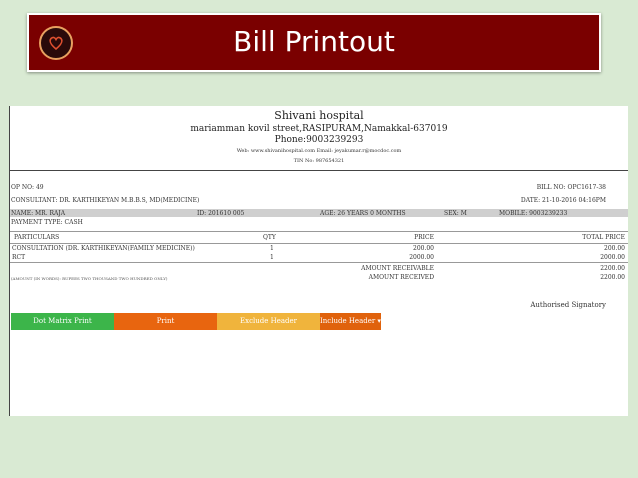  I want to click on op-number: OP NO: 49, so click(27, 187).